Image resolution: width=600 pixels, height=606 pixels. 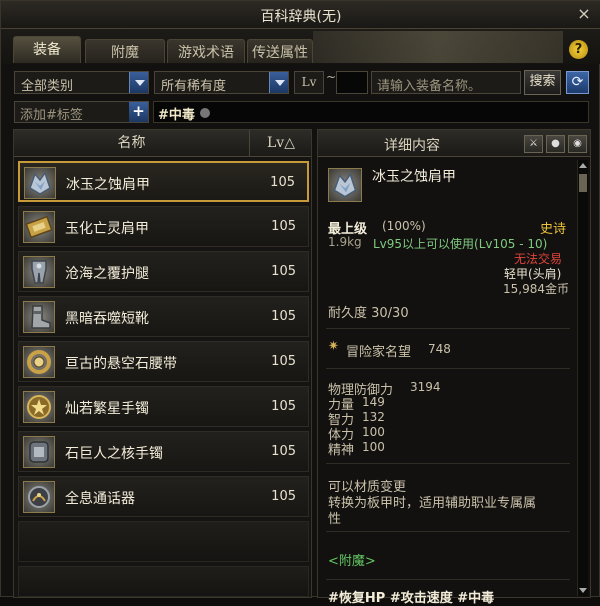 I want to click on item-name: 灿若繁星手镯, so click(x=107, y=409).